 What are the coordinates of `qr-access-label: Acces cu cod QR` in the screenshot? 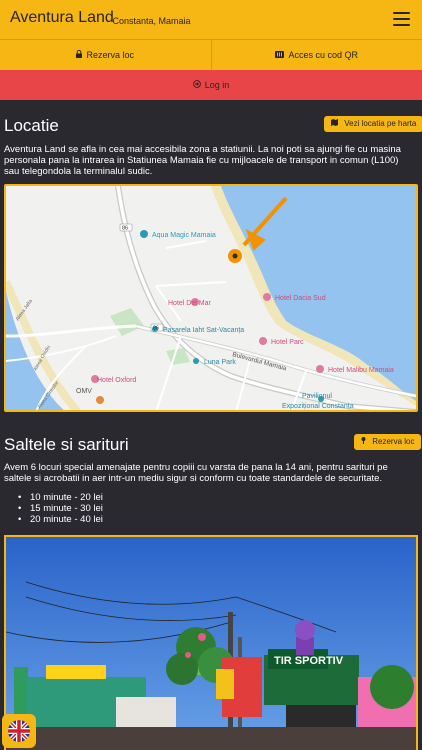 It's located at (323, 55).